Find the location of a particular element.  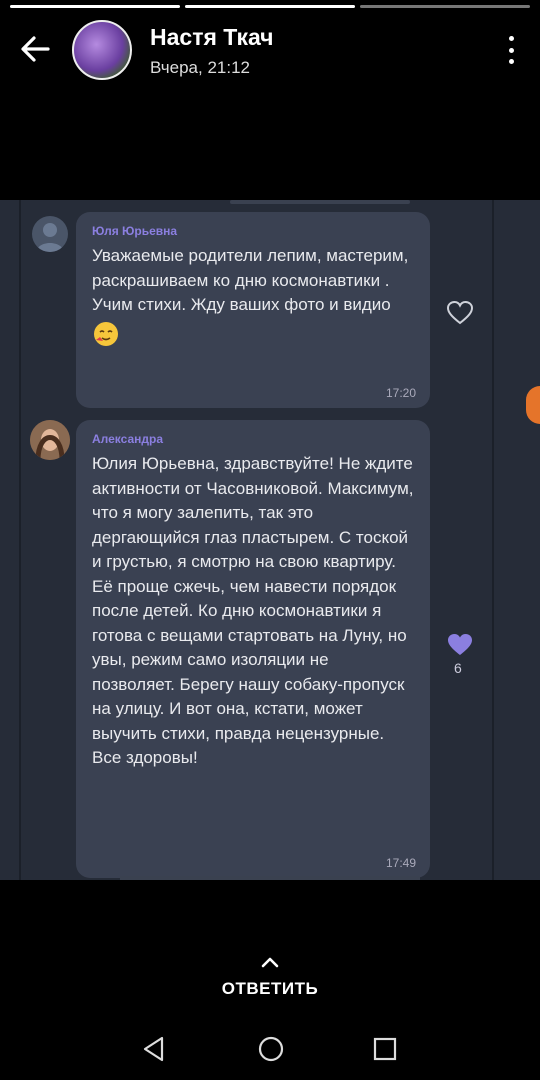

reply-label: ОТВЕТИТЬ is located at coordinates (270, 988).